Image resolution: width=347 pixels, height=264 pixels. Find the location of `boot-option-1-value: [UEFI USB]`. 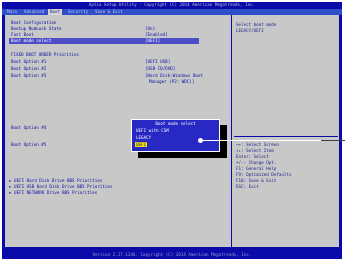

boot-option-1-value: [UEFI USB] is located at coordinates (157, 61).